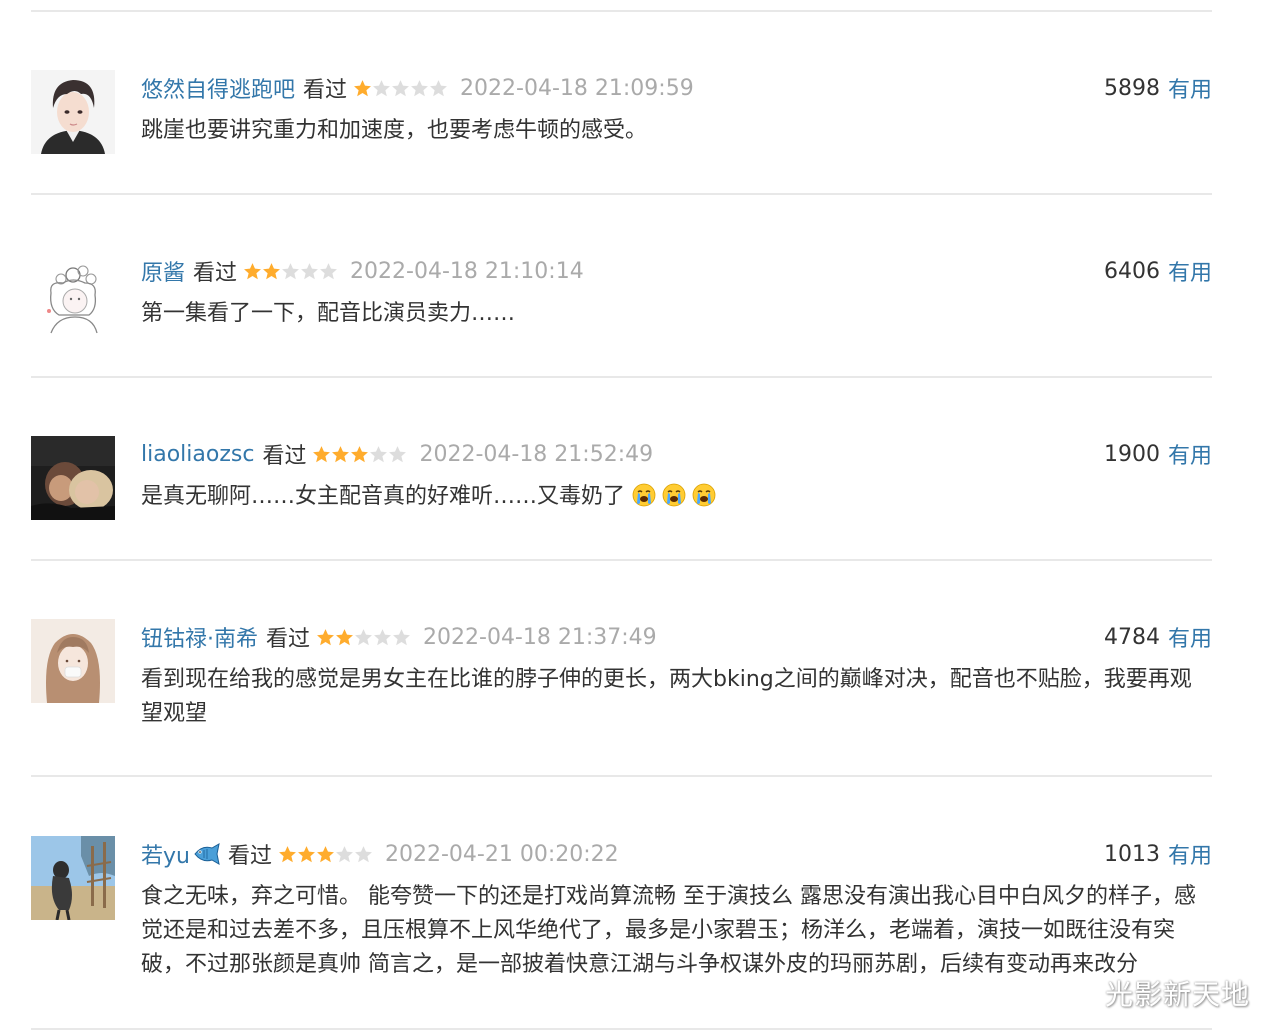 The height and width of the screenshot is (1031, 1270). What do you see at coordinates (536, 454) in the screenshot?
I see `comment-time: 2022-04-18 21:52:49` at bounding box center [536, 454].